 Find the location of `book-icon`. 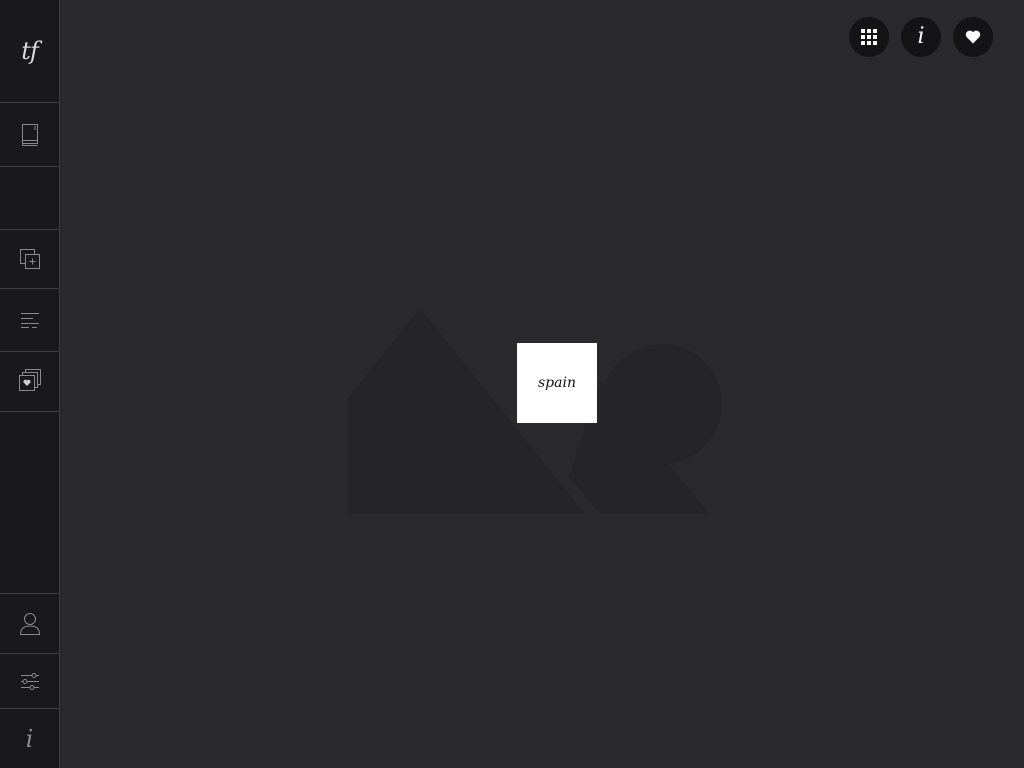

book-icon is located at coordinates (29, 134).